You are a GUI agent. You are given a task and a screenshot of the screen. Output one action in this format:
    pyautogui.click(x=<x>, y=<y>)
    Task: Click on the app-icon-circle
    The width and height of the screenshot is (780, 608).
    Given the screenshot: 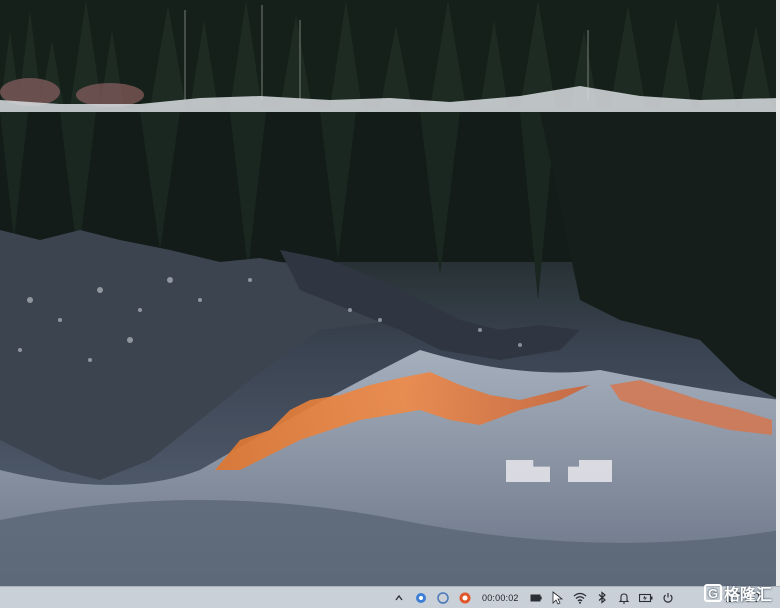 What is the action you would take?
    pyautogui.click(x=443, y=598)
    